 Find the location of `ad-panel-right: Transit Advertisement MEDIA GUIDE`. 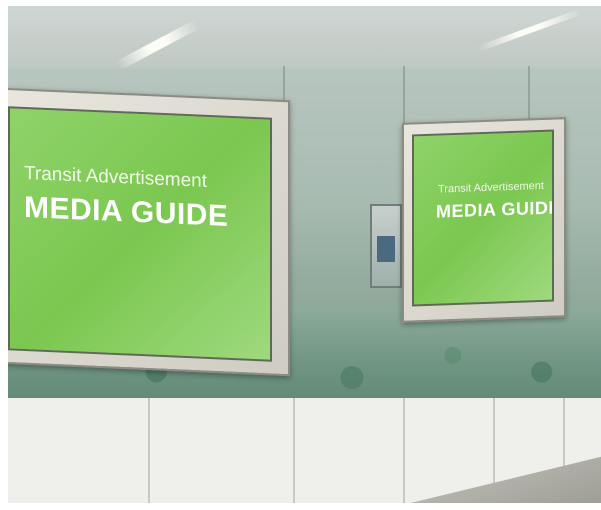

ad-panel-right: Transit Advertisement MEDIA GUIDE is located at coordinates (483, 218).